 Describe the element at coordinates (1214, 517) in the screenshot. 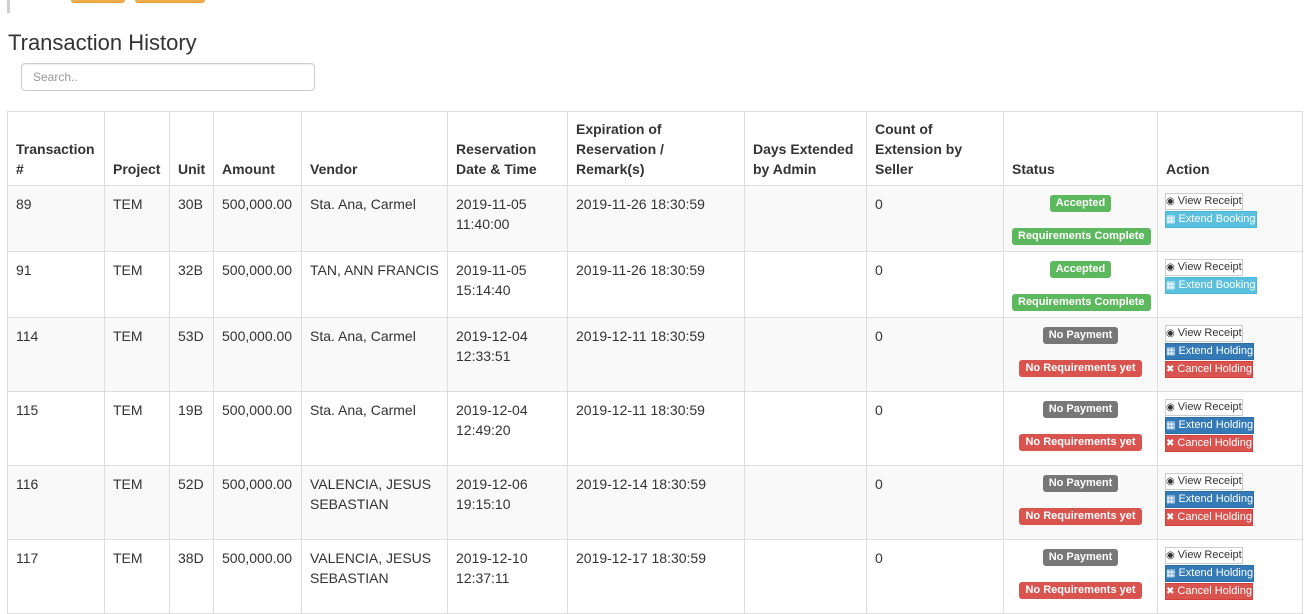

I see `cancel-holding-label: Cancel Holding` at that location.